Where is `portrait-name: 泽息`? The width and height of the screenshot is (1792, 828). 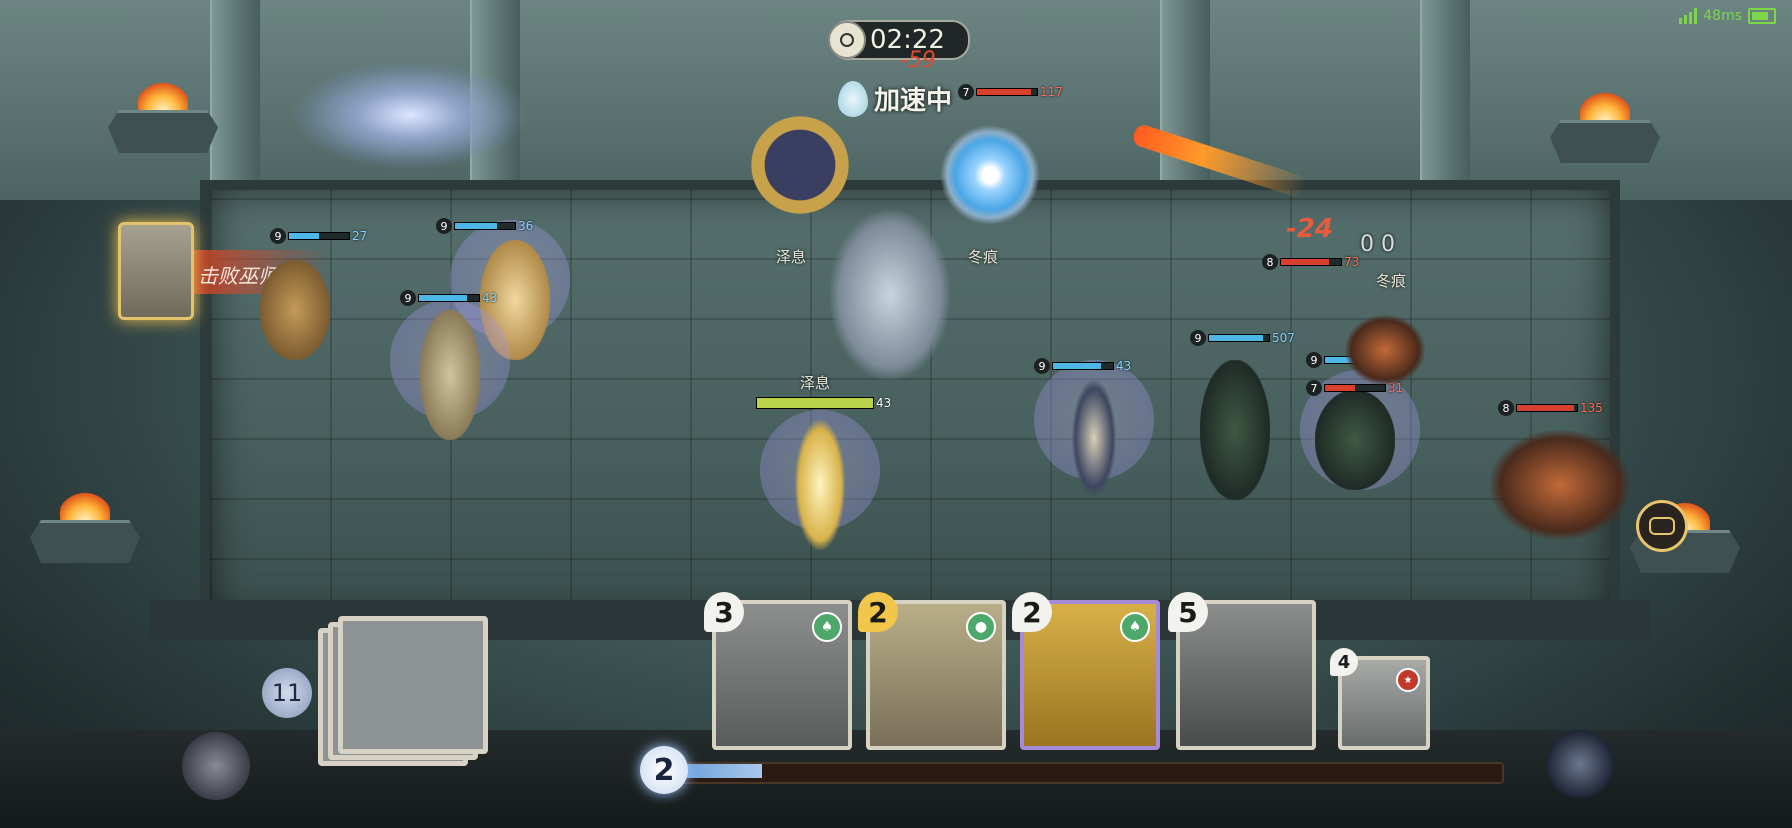
portrait-name: 泽息 is located at coordinates (791, 257).